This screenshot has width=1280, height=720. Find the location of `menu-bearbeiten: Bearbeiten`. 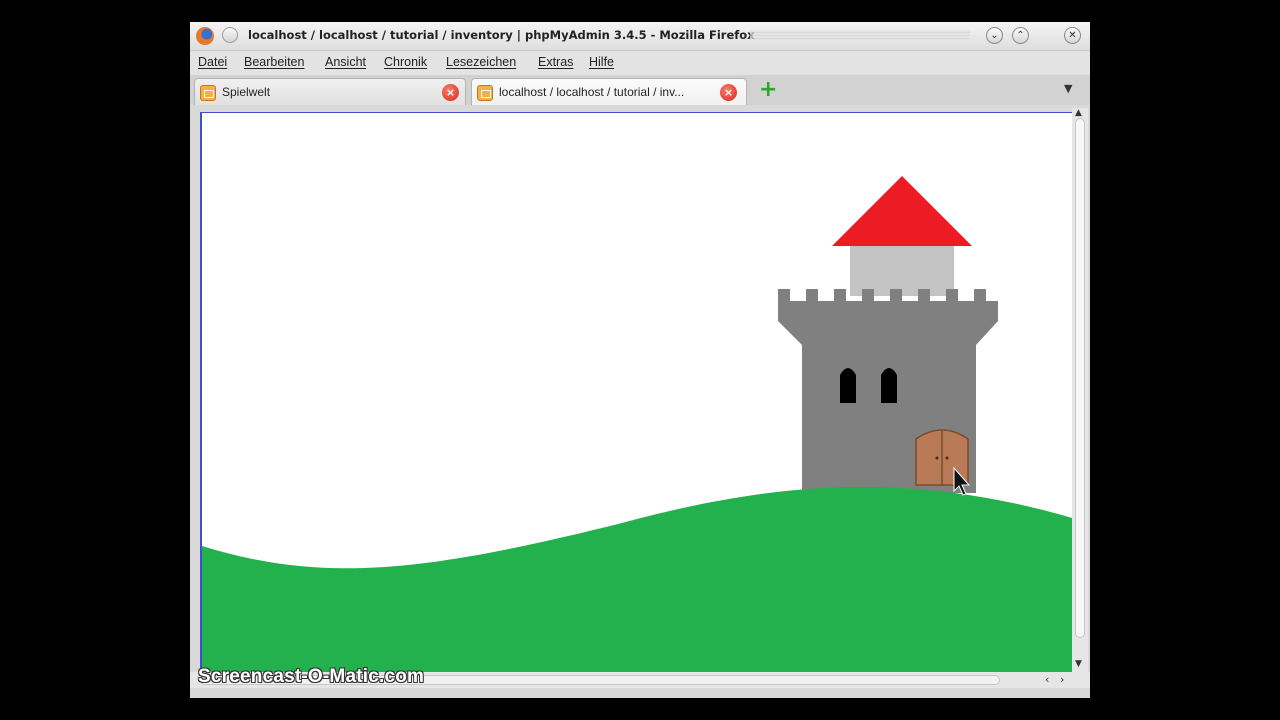

menu-bearbeiten: Bearbeiten is located at coordinates (274, 62).